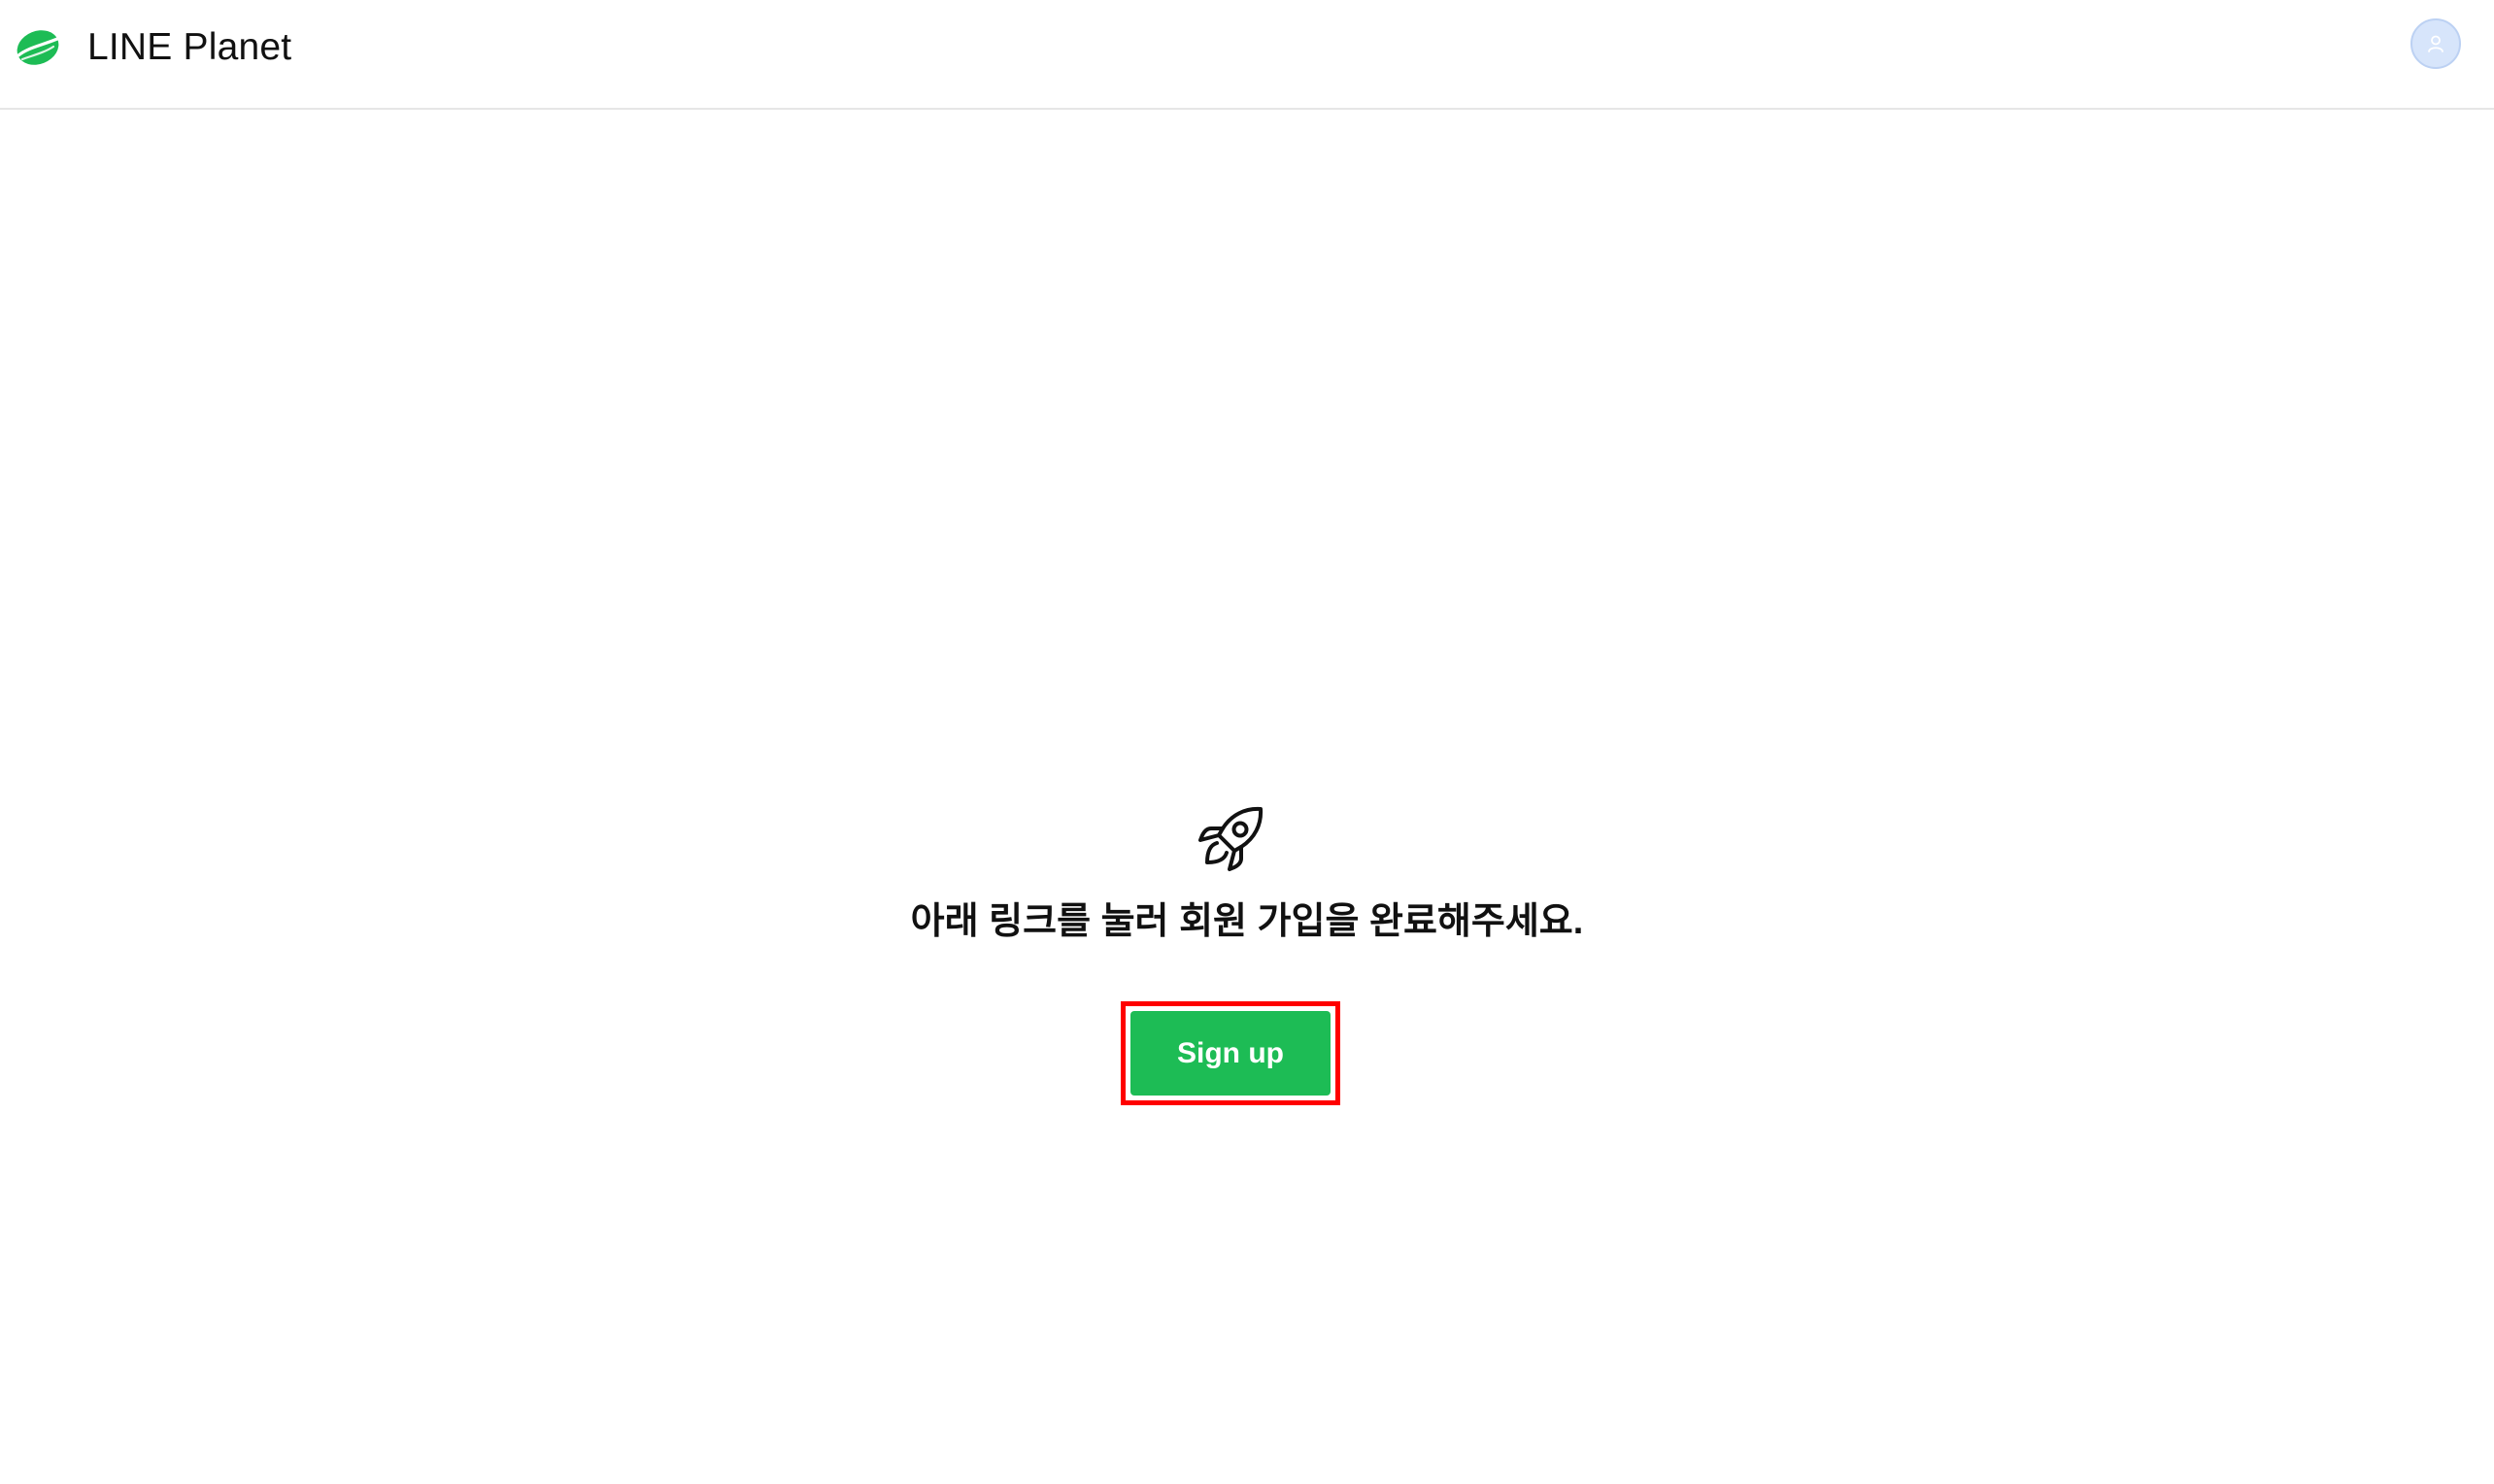  Describe the element at coordinates (1230, 1053) in the screenshot. I see `signup-button: Sign up` at that location.